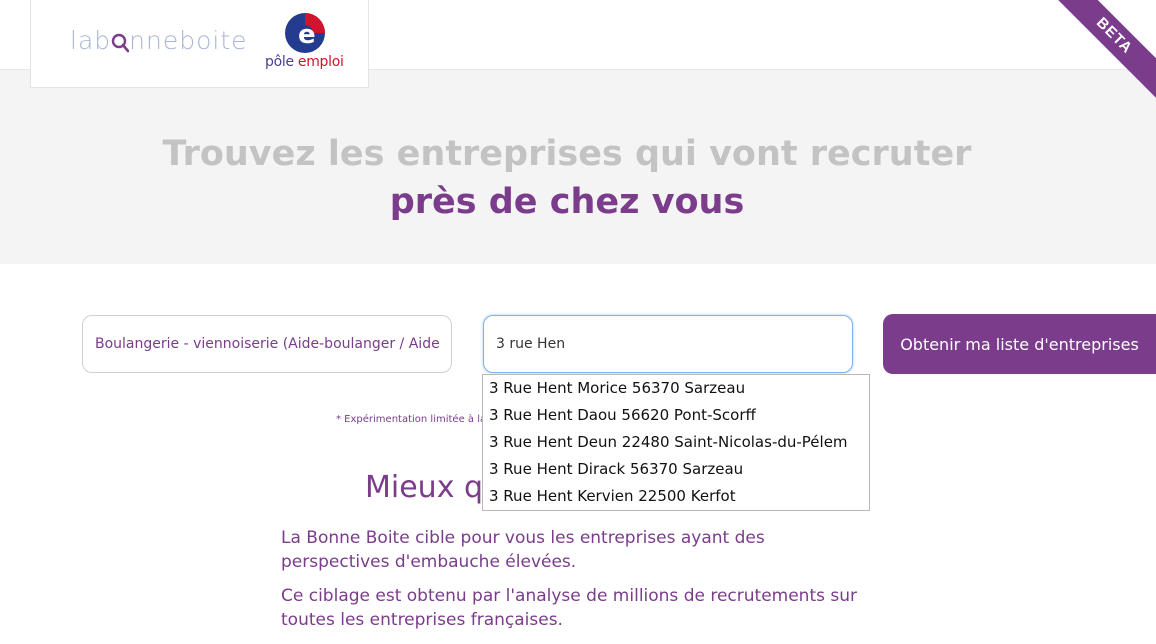  I want to click on job-search-input, so click(267, 344).